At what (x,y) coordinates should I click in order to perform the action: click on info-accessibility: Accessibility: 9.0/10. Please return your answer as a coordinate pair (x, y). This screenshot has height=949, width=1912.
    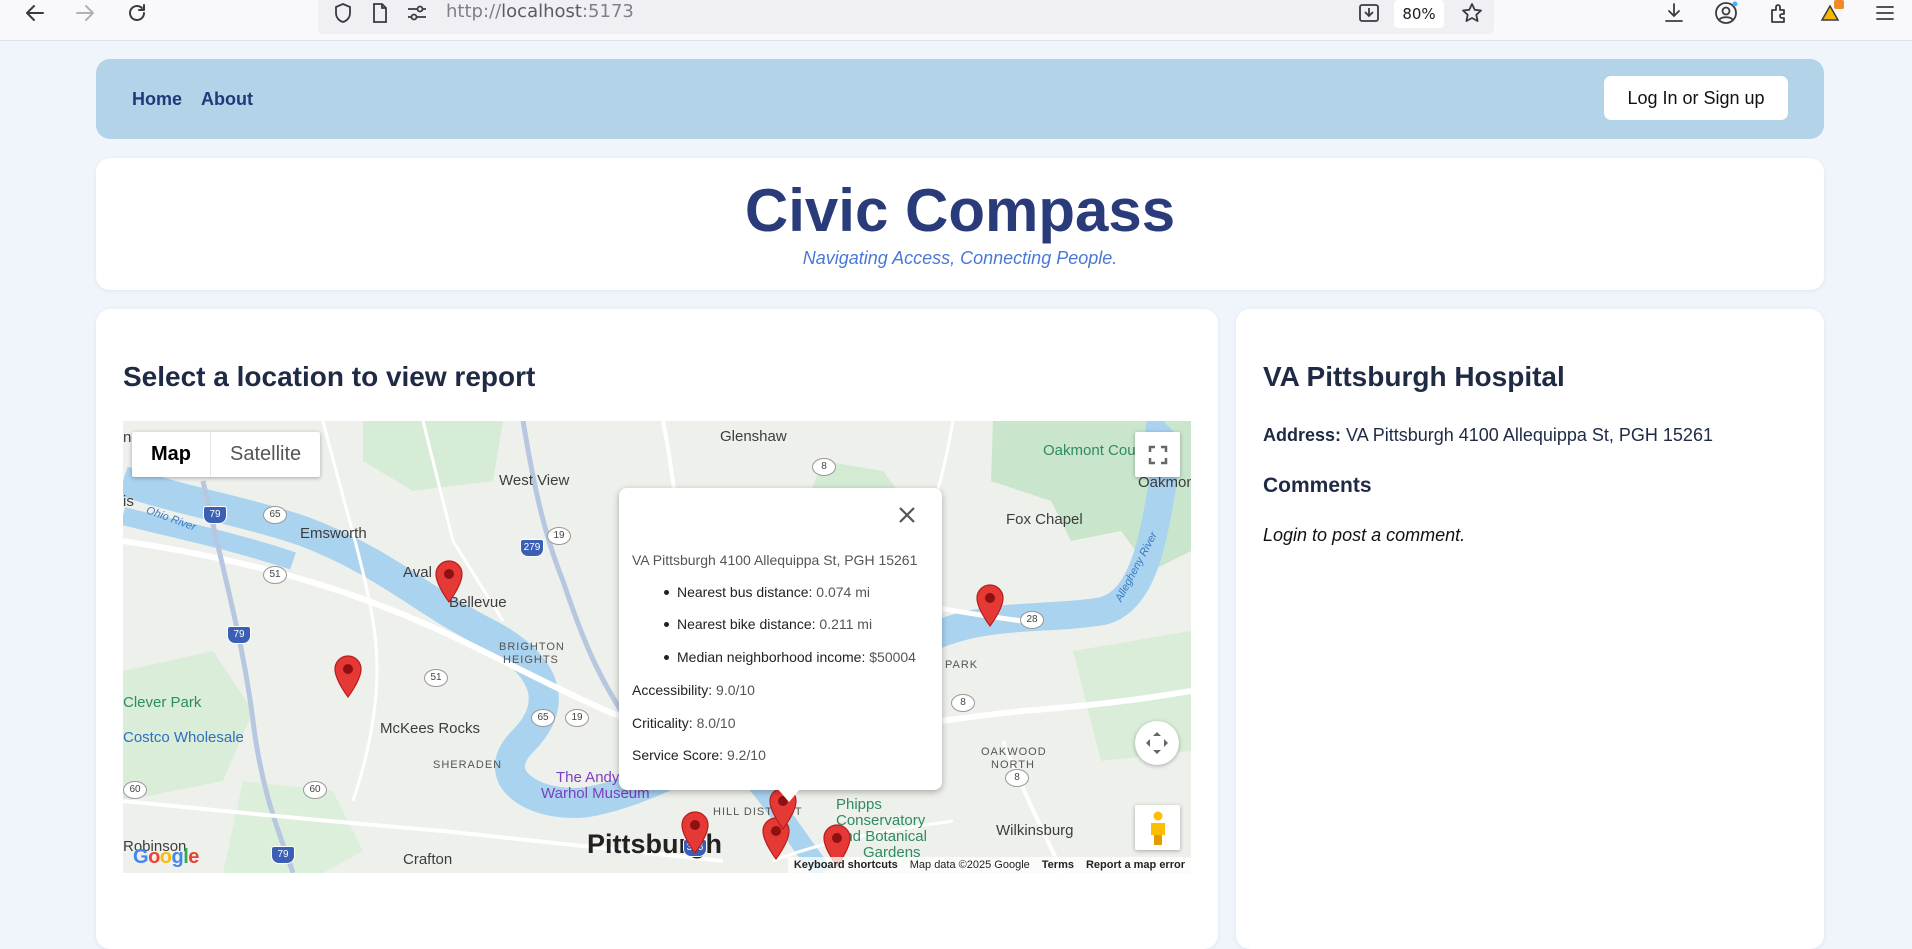
    Looking at the image, I should click on (693, 690).